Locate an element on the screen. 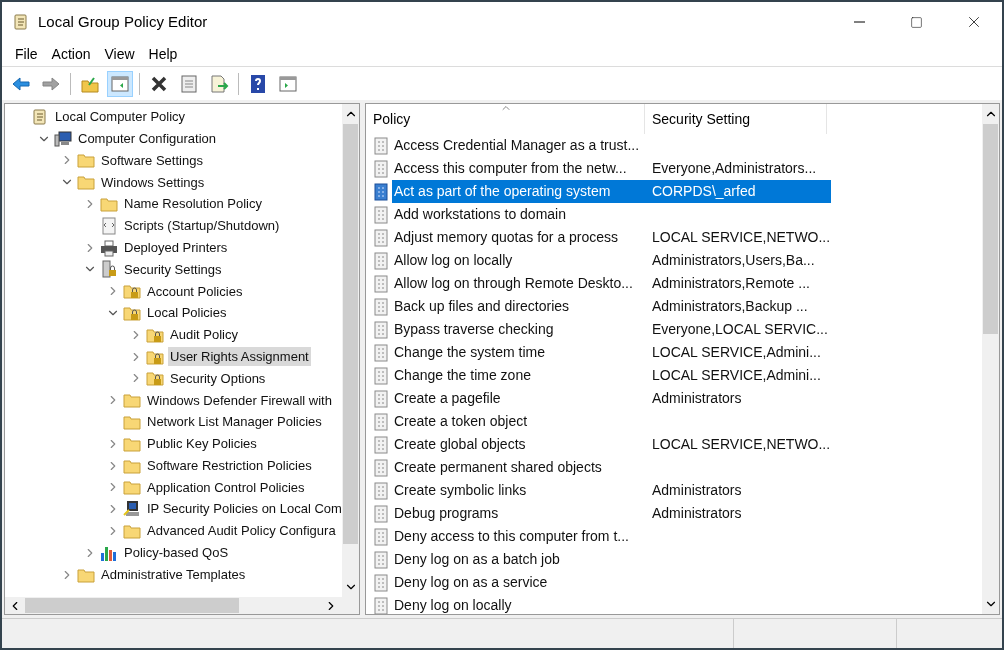  policy-cell-text: Deny log on locally is located at coordinates (453, 605).